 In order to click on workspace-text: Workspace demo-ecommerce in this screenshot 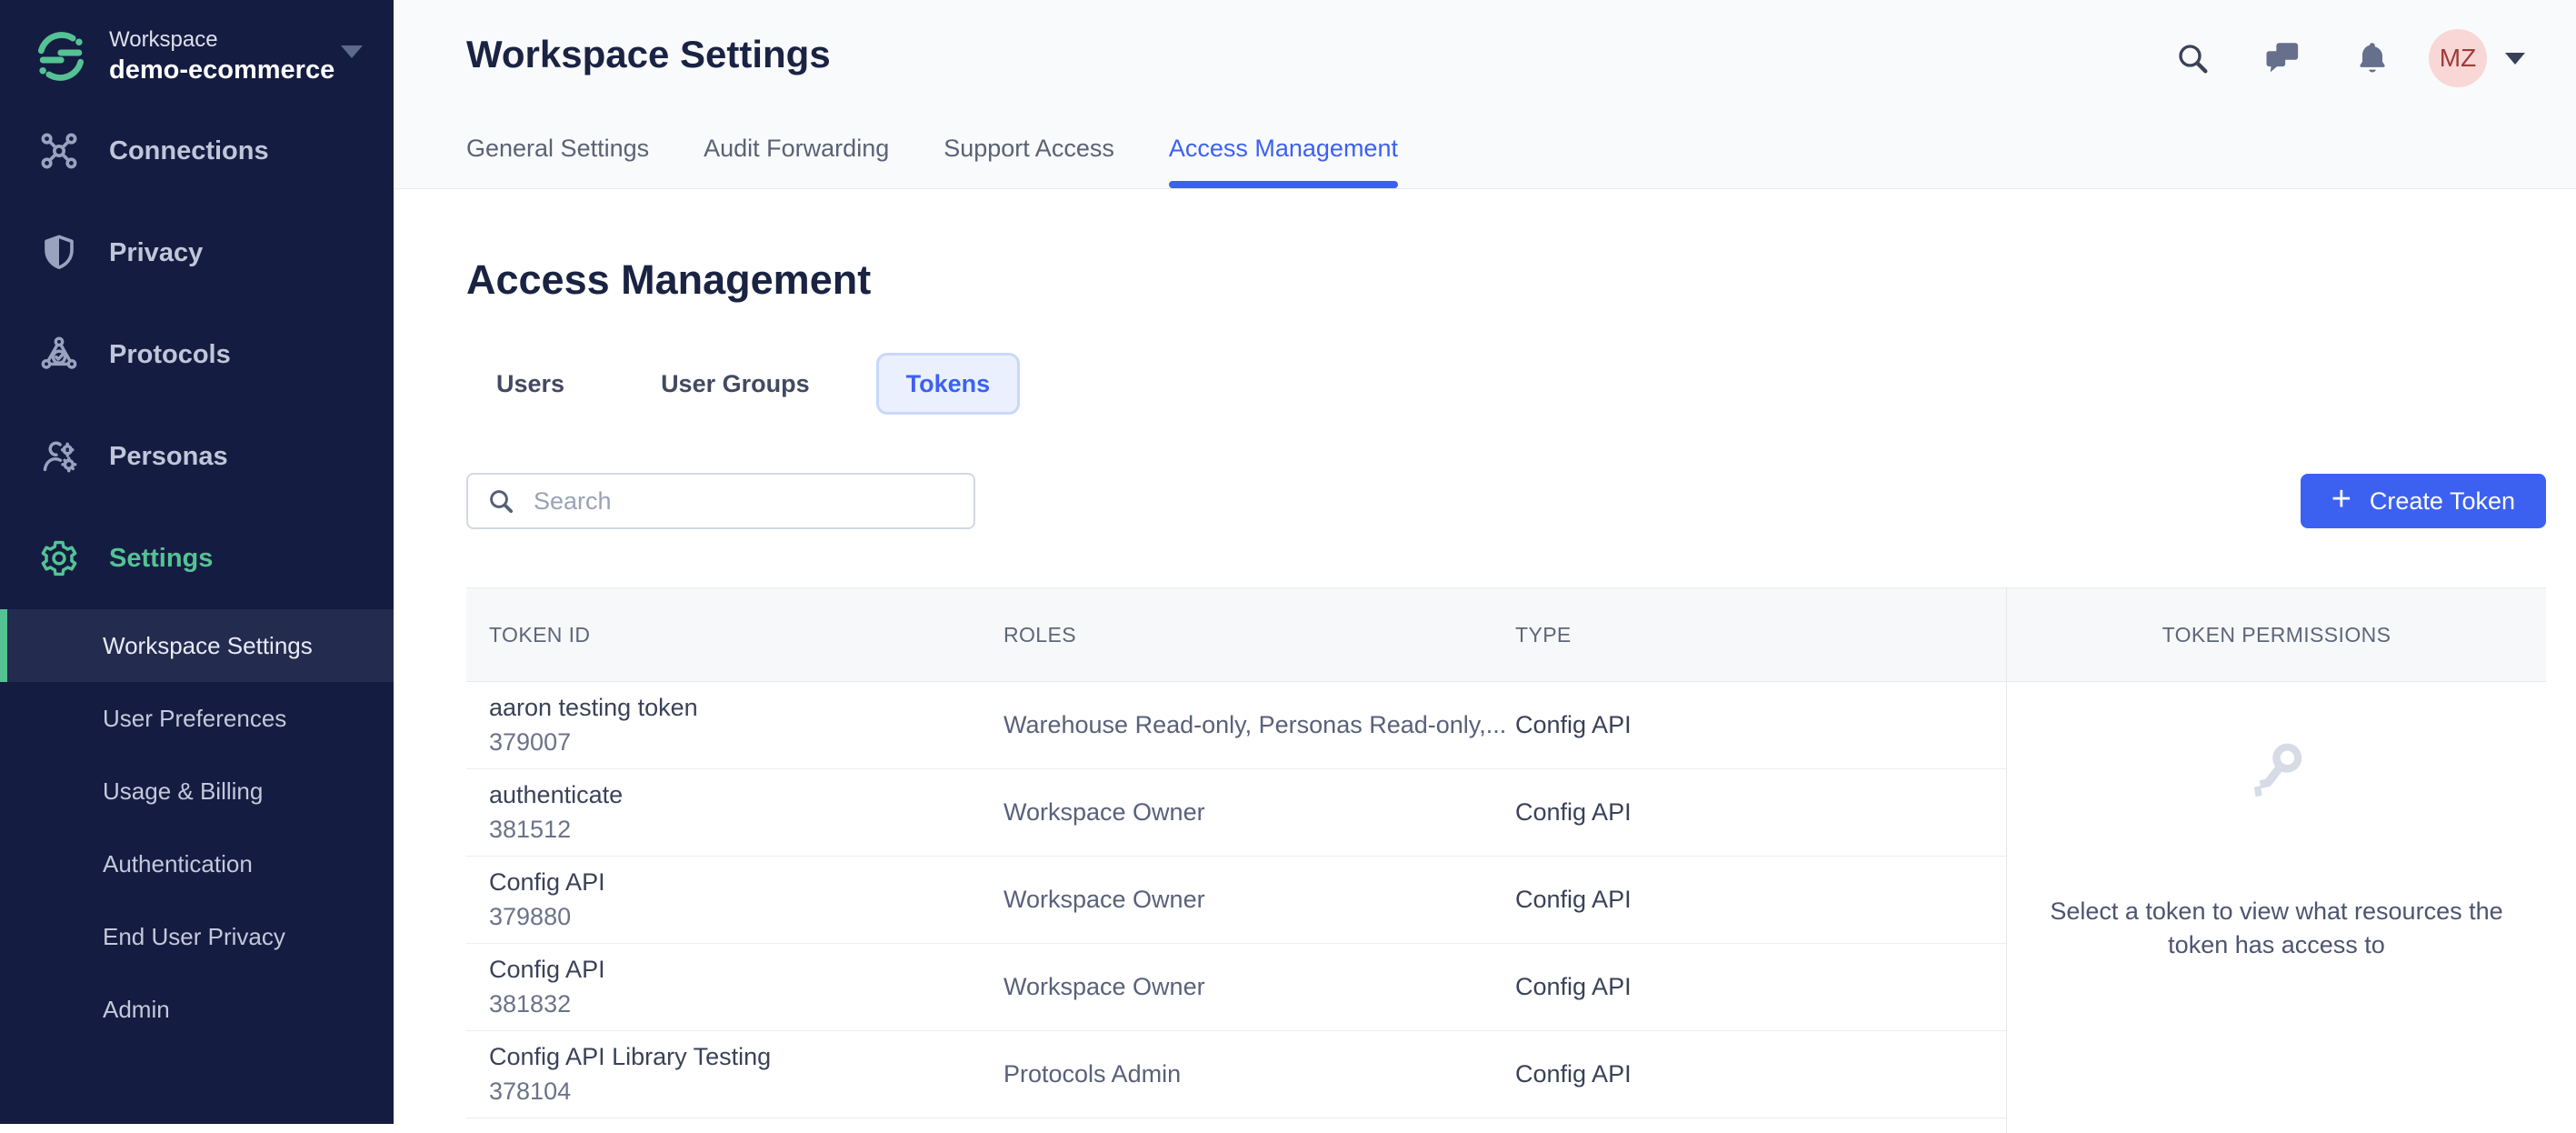, I will do `click(221, 56)`.